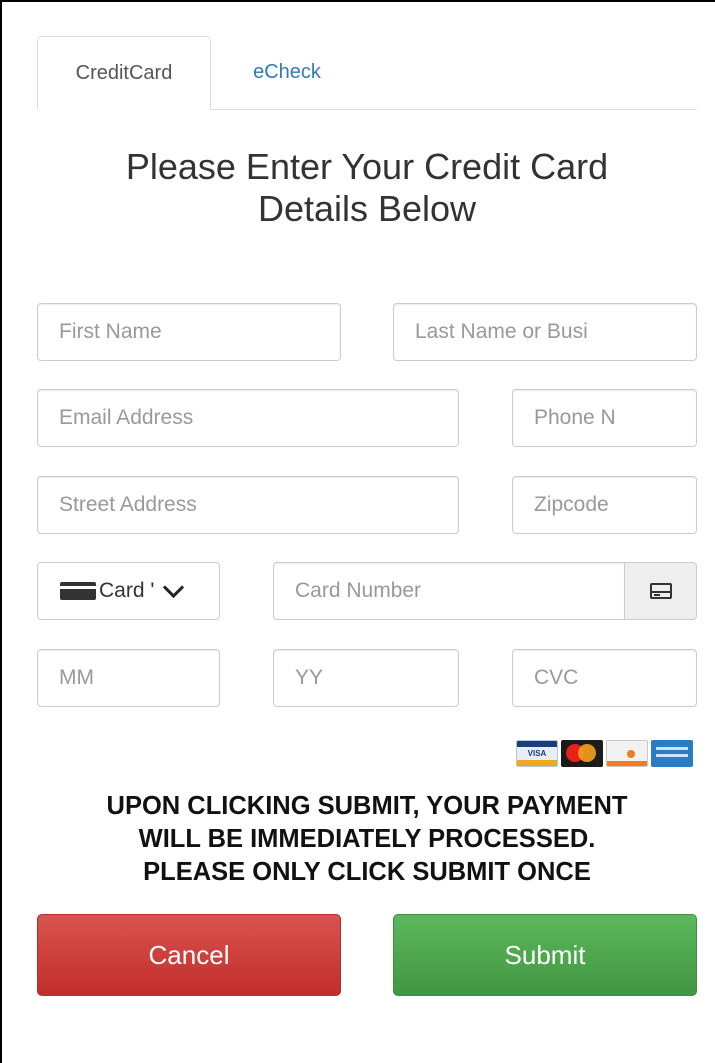  I want to click on phone-input, so click(604, 418).